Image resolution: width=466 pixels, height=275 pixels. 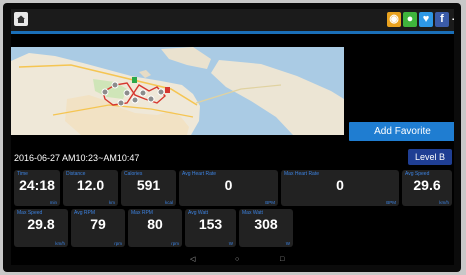 What do you see at coordinates (21, 19) in the screenshot?
I see `home-icon` at bounding box center [21, 19].